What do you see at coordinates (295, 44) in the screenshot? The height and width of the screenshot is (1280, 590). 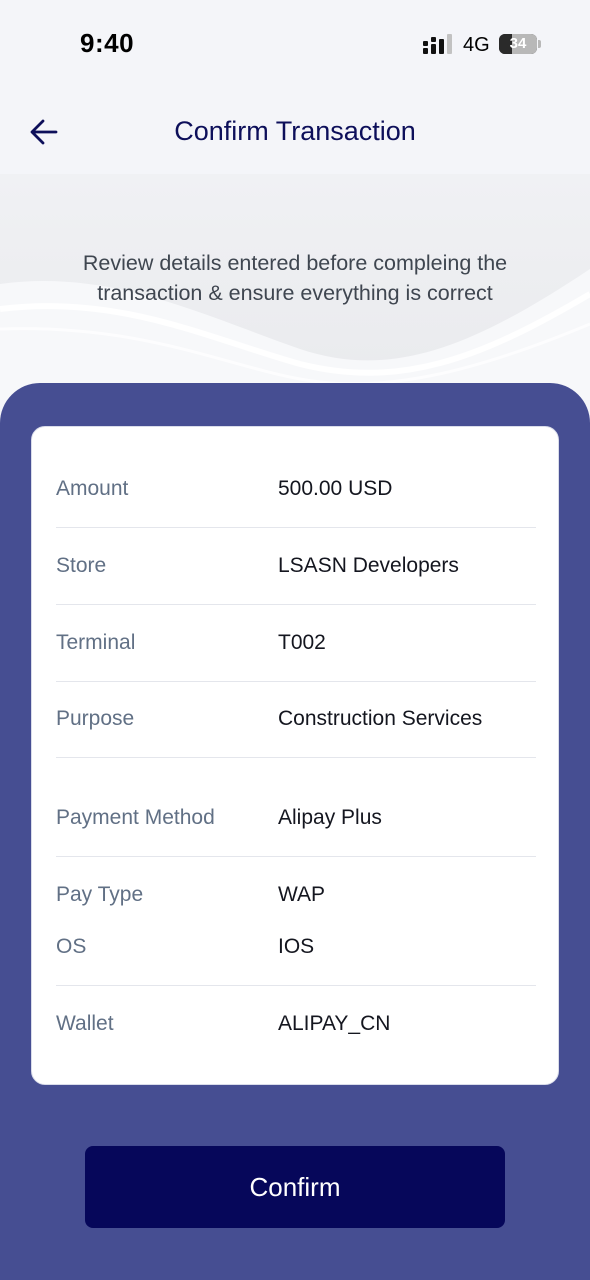 I see `status-bar: 9:40 4G 34` at bounding box center [295, 44].